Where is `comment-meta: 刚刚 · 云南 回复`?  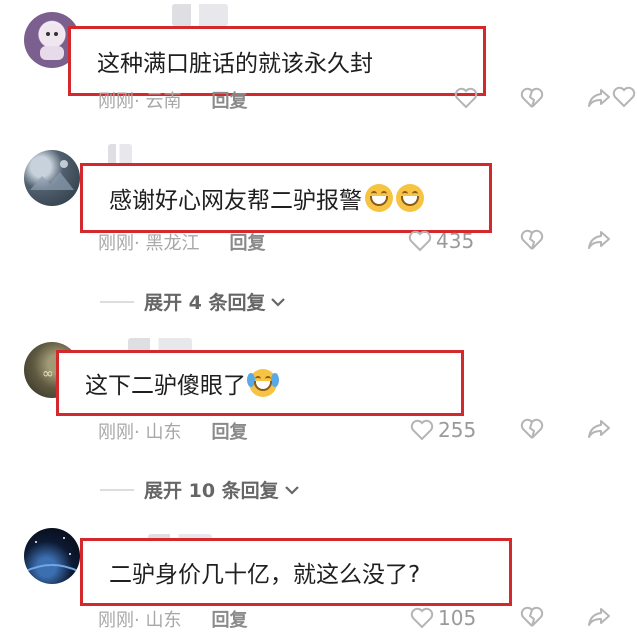 comment-meta: 刚刚 · 云南 回复 is located at coordinates (172, 100).